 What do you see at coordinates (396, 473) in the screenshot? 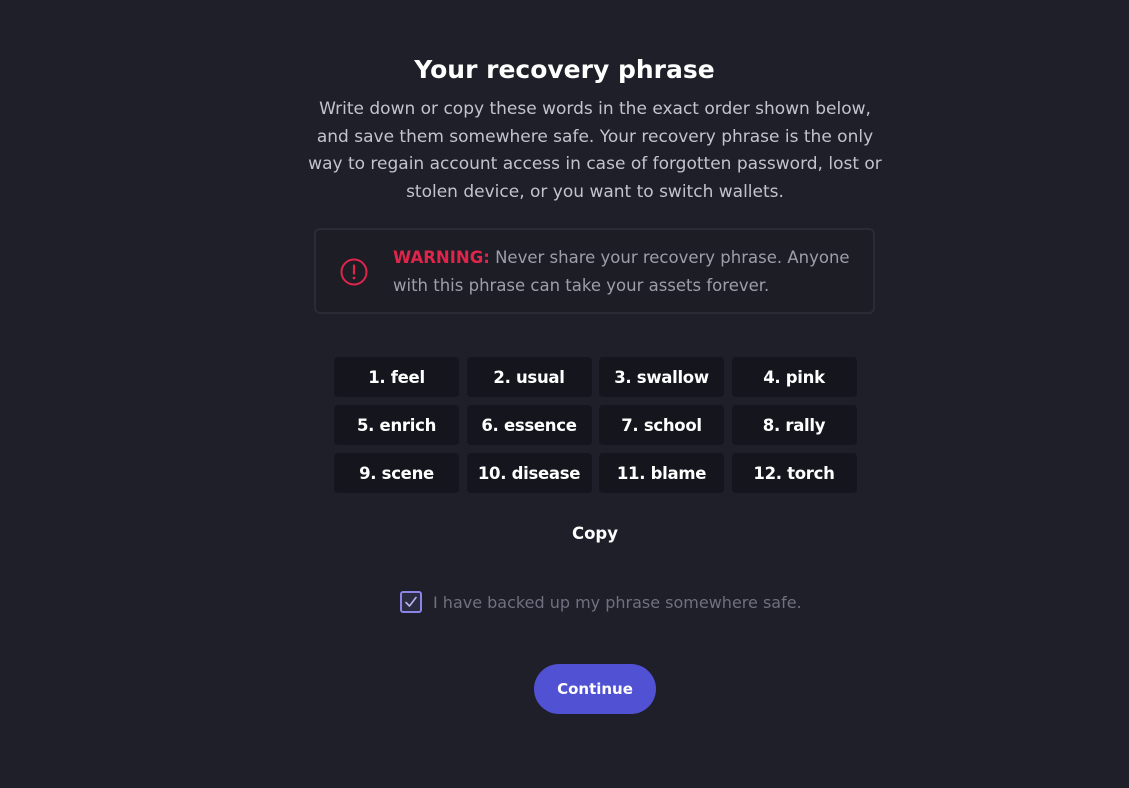
I see `recovery-word: 9. scene` at bounding box center [396, 473].